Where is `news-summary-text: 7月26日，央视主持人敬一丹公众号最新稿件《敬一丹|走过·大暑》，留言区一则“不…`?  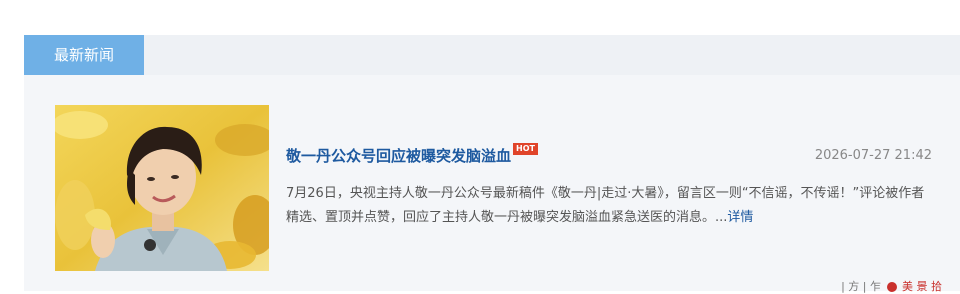 news-summary-text: 7月26日，央视主持人敬一丹公众号最新稿件《敬一丹|走过·大暑》，留言区一则“不… is located at coordinates (605, 205).